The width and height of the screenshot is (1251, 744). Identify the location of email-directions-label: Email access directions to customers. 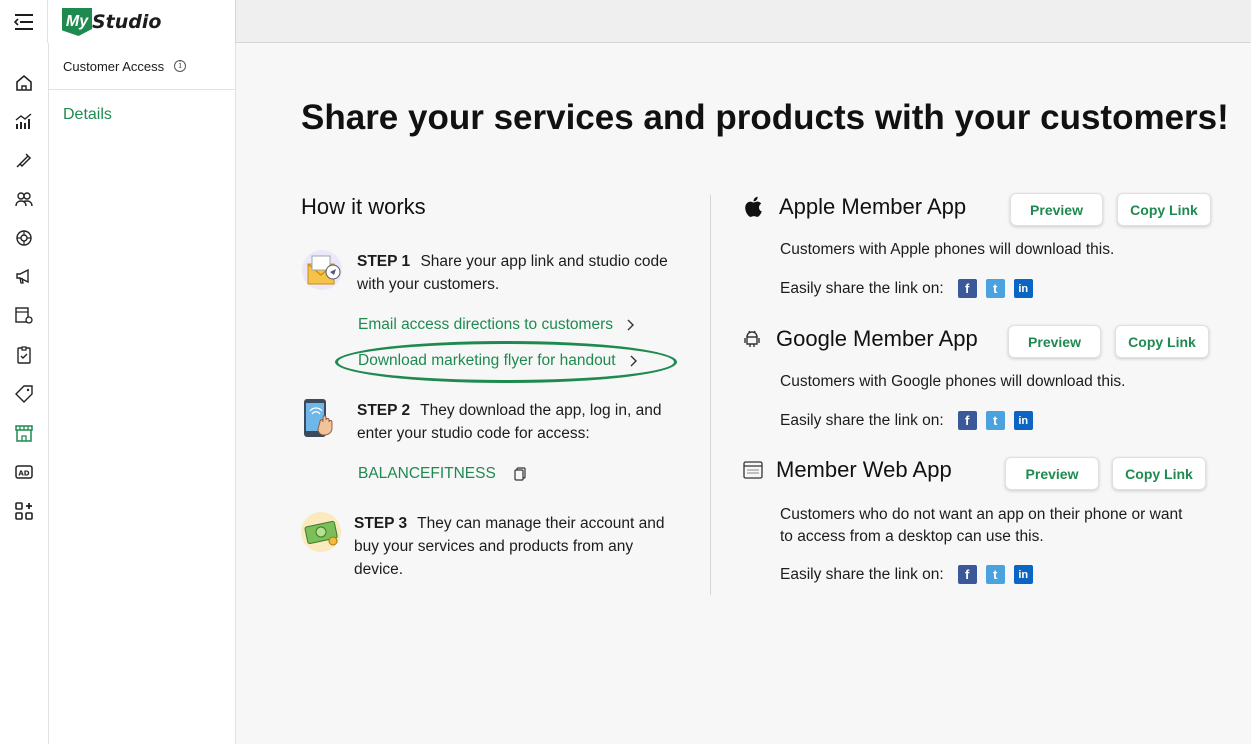
(485, 324).